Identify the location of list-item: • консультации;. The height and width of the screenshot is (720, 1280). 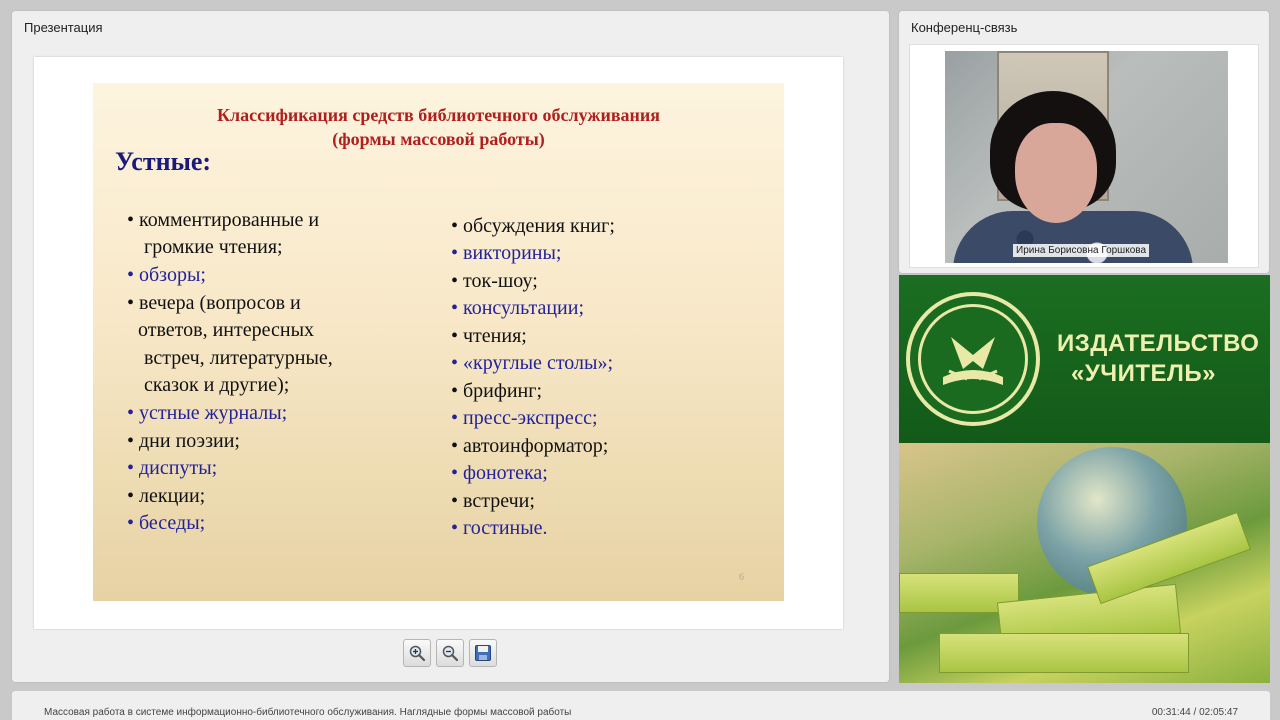
(518, 308).